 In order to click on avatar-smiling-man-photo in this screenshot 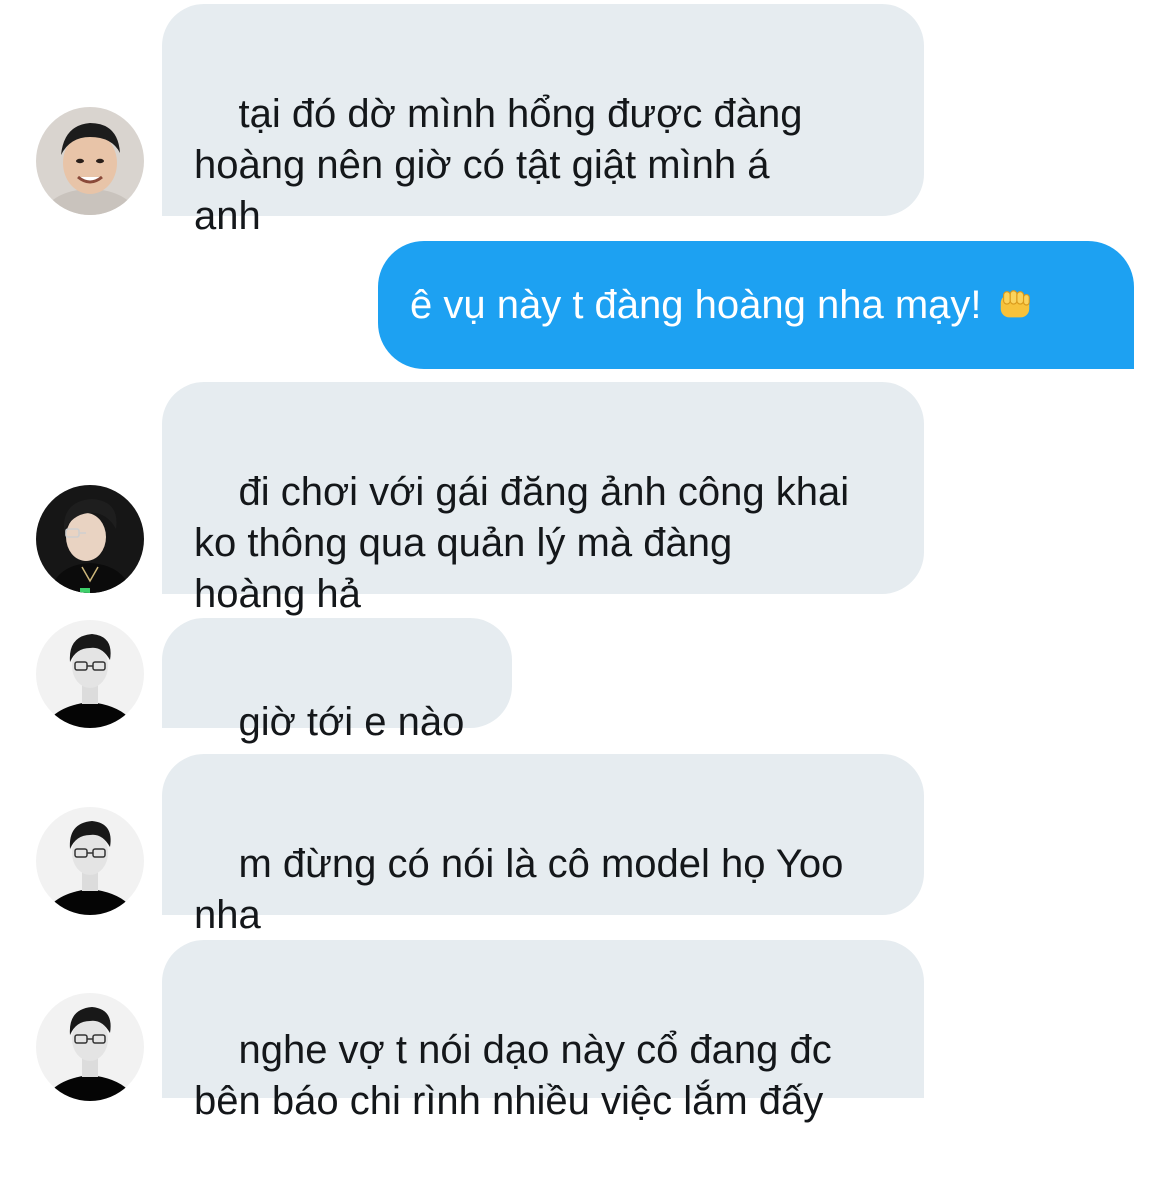, I will do `click(90, 161)`.